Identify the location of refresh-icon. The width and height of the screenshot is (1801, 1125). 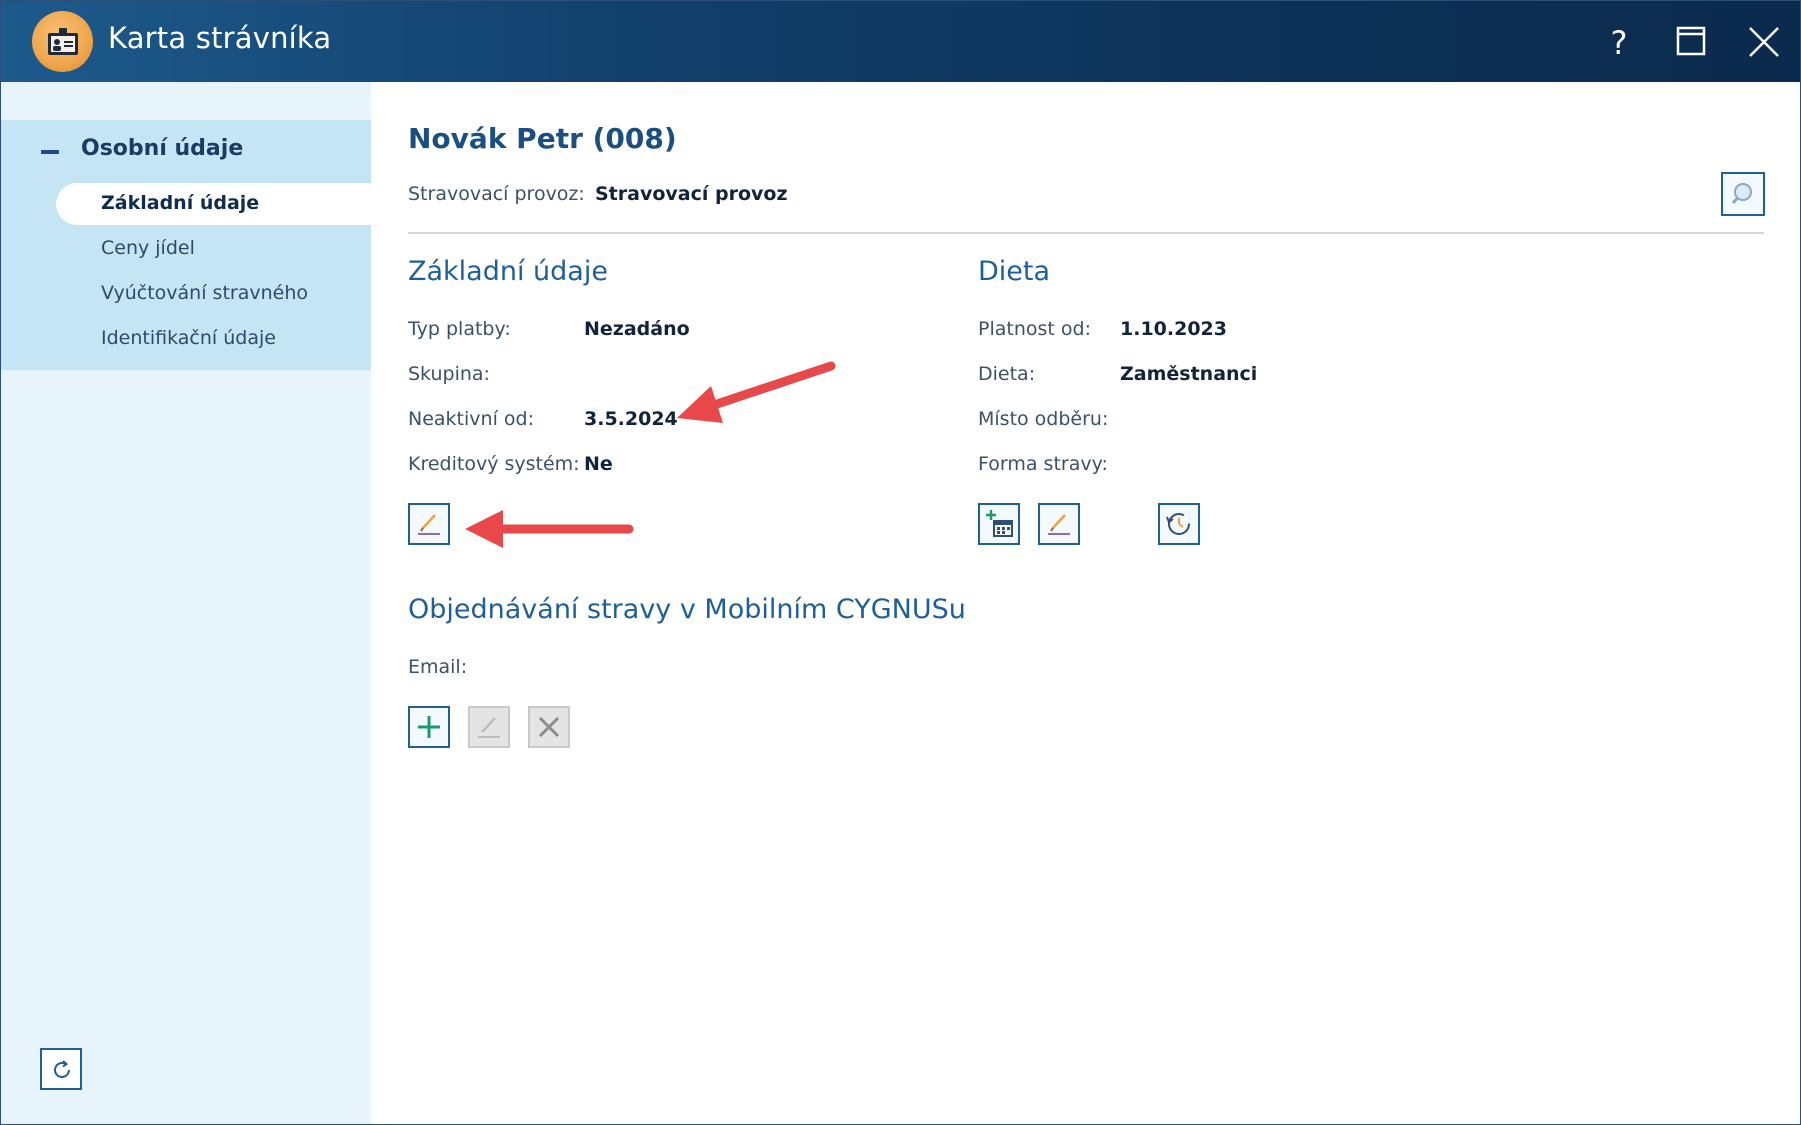
(62, 1069).